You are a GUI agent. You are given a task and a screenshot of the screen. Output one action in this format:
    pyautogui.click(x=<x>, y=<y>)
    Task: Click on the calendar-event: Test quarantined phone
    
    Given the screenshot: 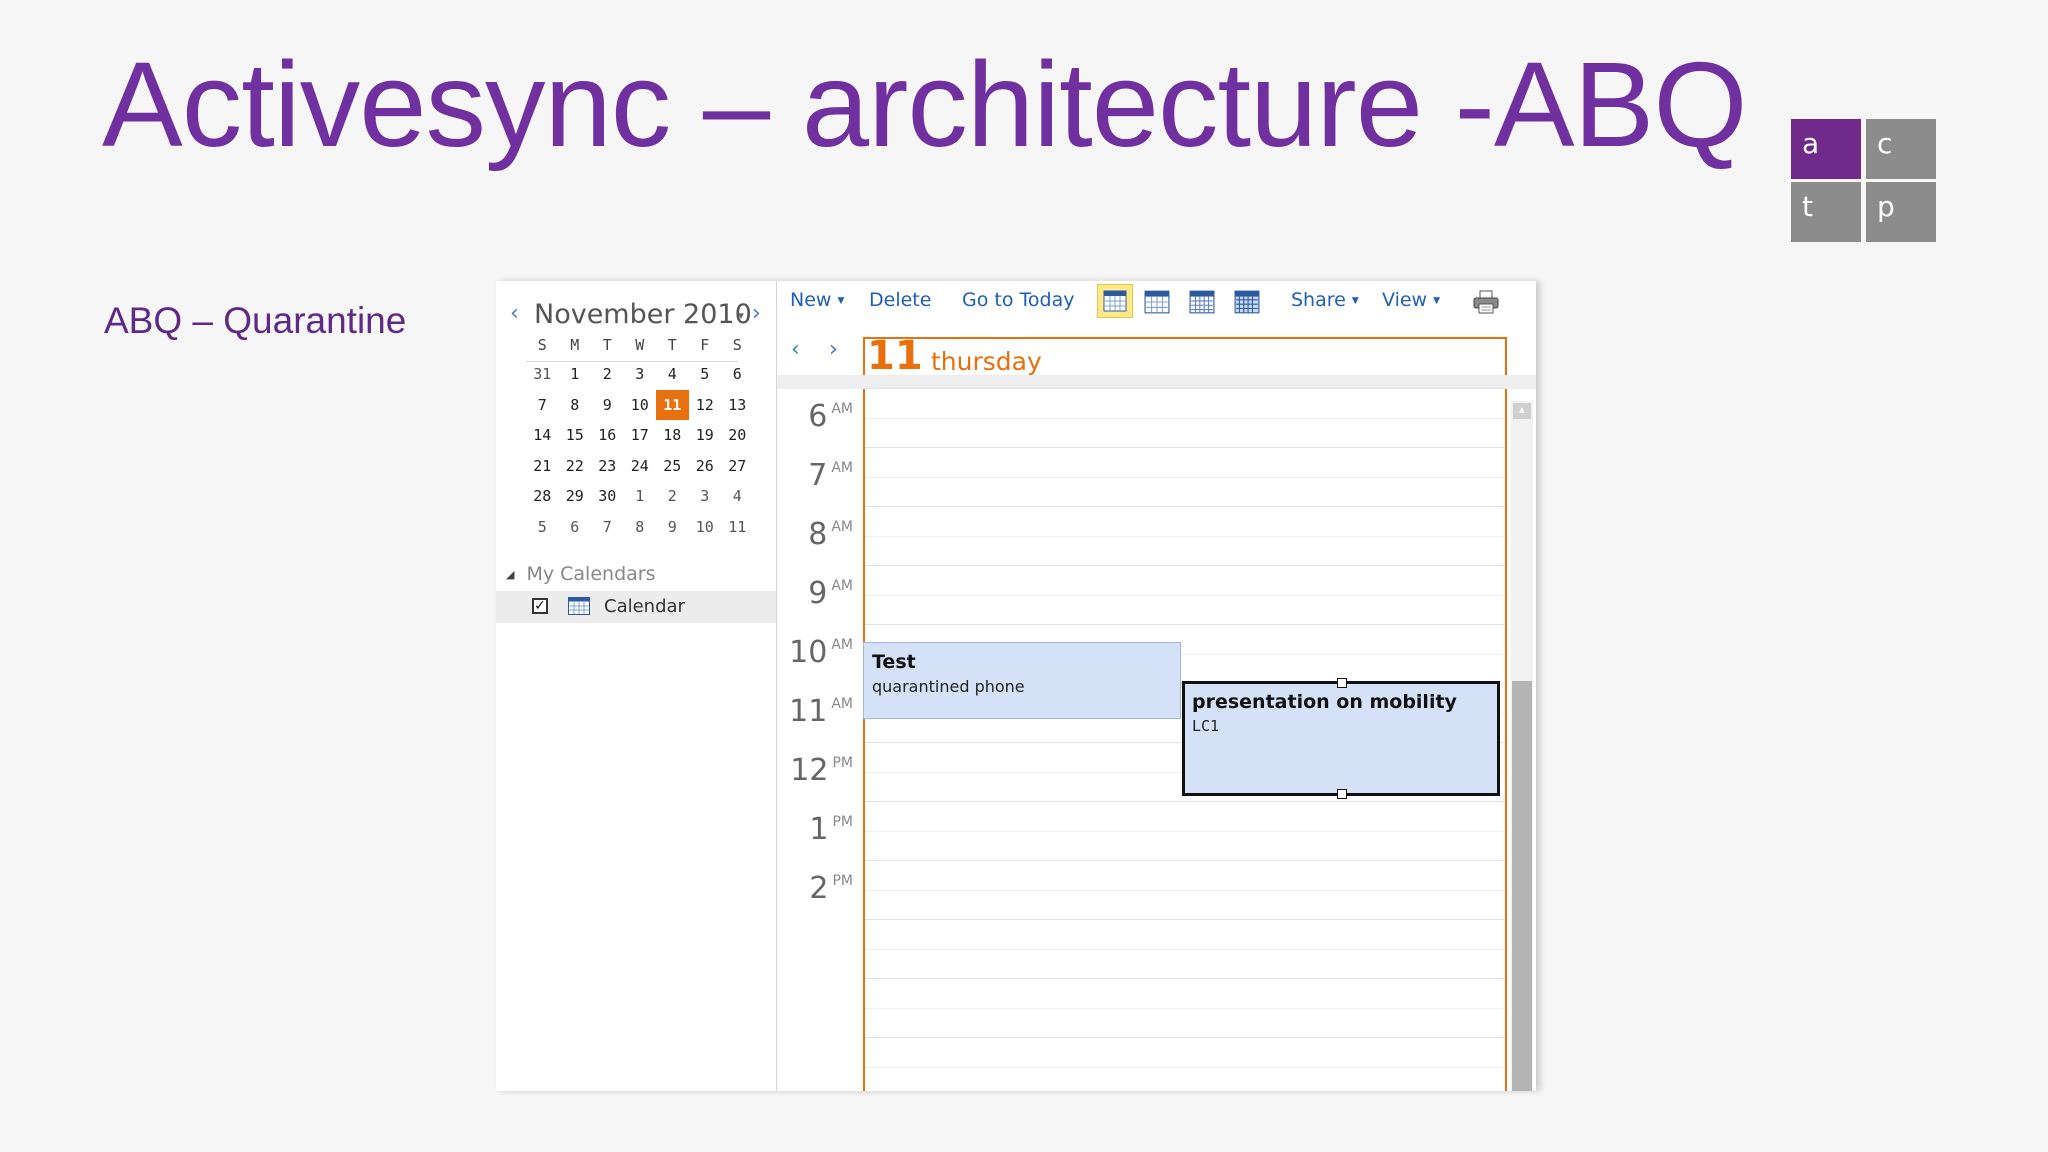 What is the action you would take?
    pyautogui.click(x=1022, y=680)
    